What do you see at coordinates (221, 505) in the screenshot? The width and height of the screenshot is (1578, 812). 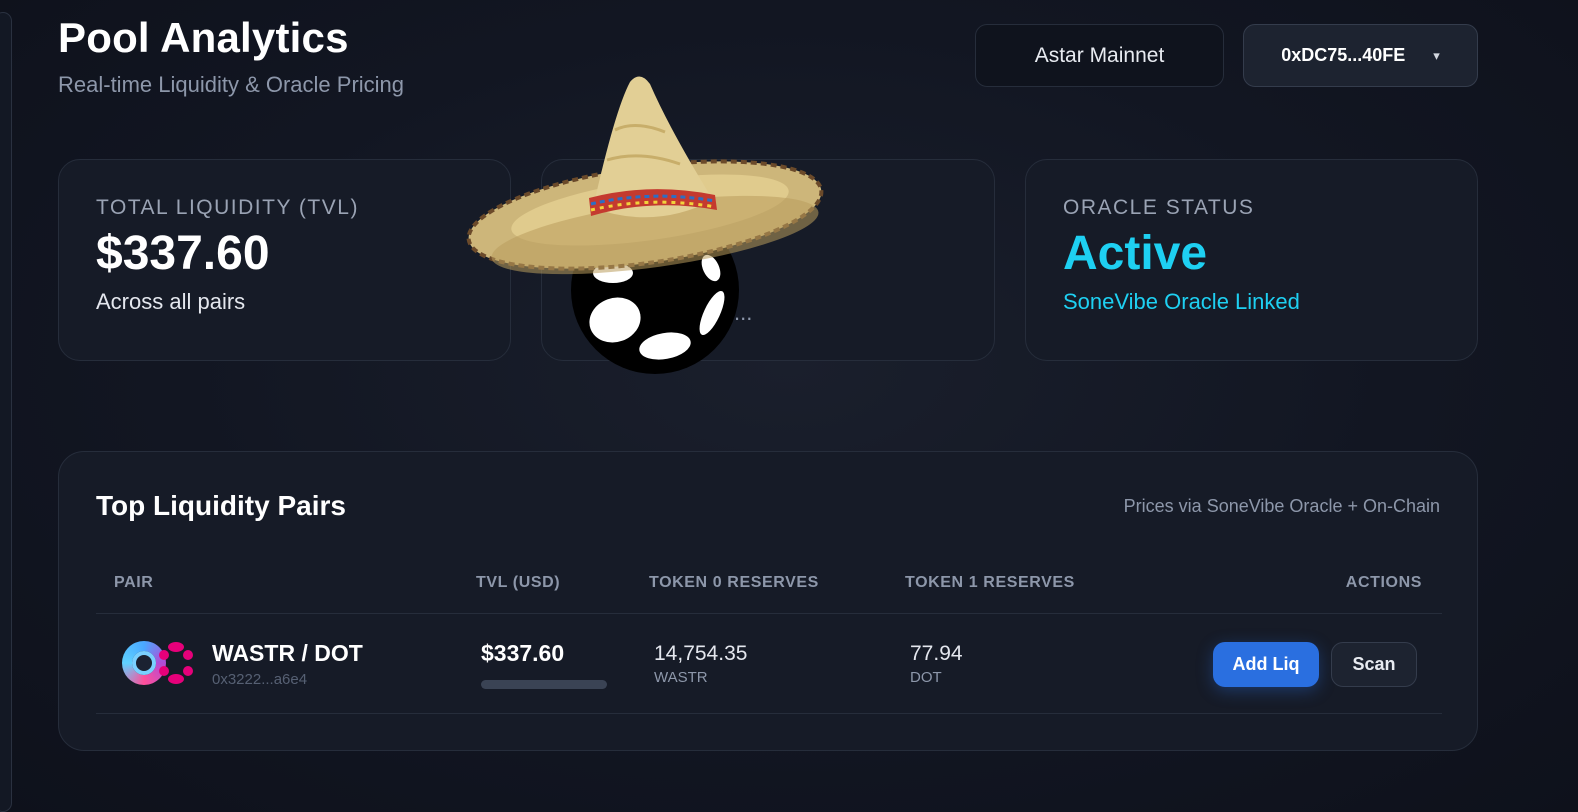 I see `pairs-title: Top Liquidity Pairs` at bounding box center [221, 505].